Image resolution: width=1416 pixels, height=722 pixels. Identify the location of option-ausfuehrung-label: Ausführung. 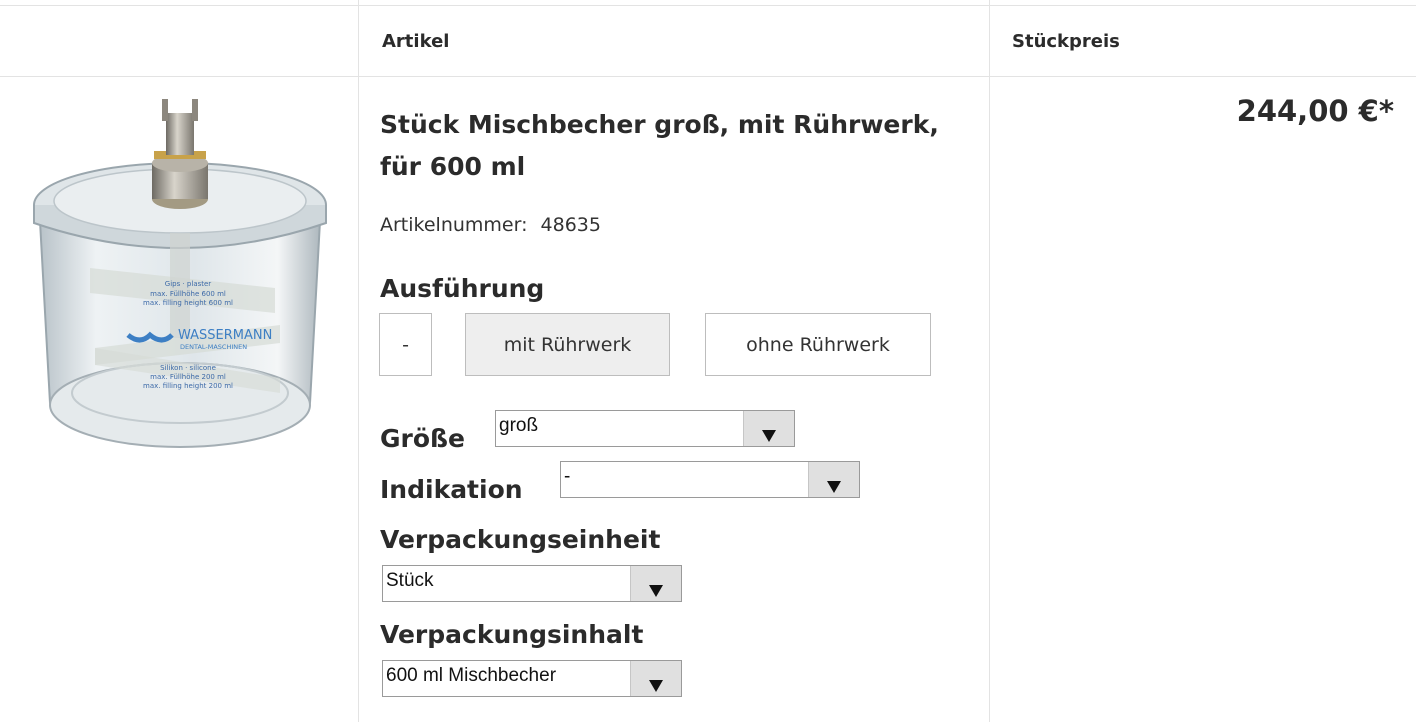
(462, 288).